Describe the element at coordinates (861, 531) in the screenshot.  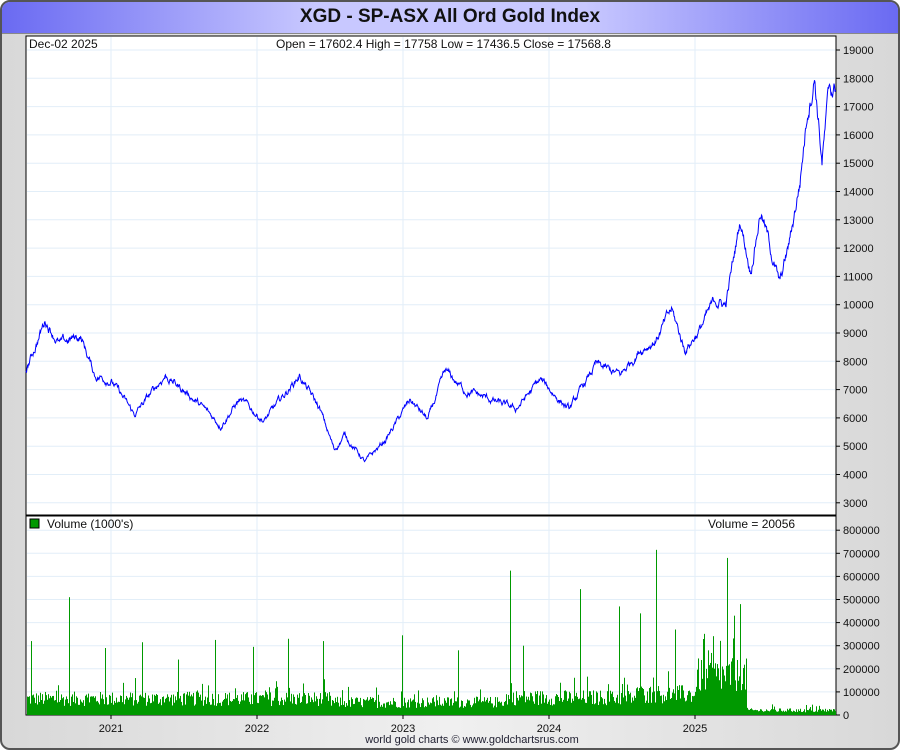
I see `volume-tick-label: 800000` at that location.